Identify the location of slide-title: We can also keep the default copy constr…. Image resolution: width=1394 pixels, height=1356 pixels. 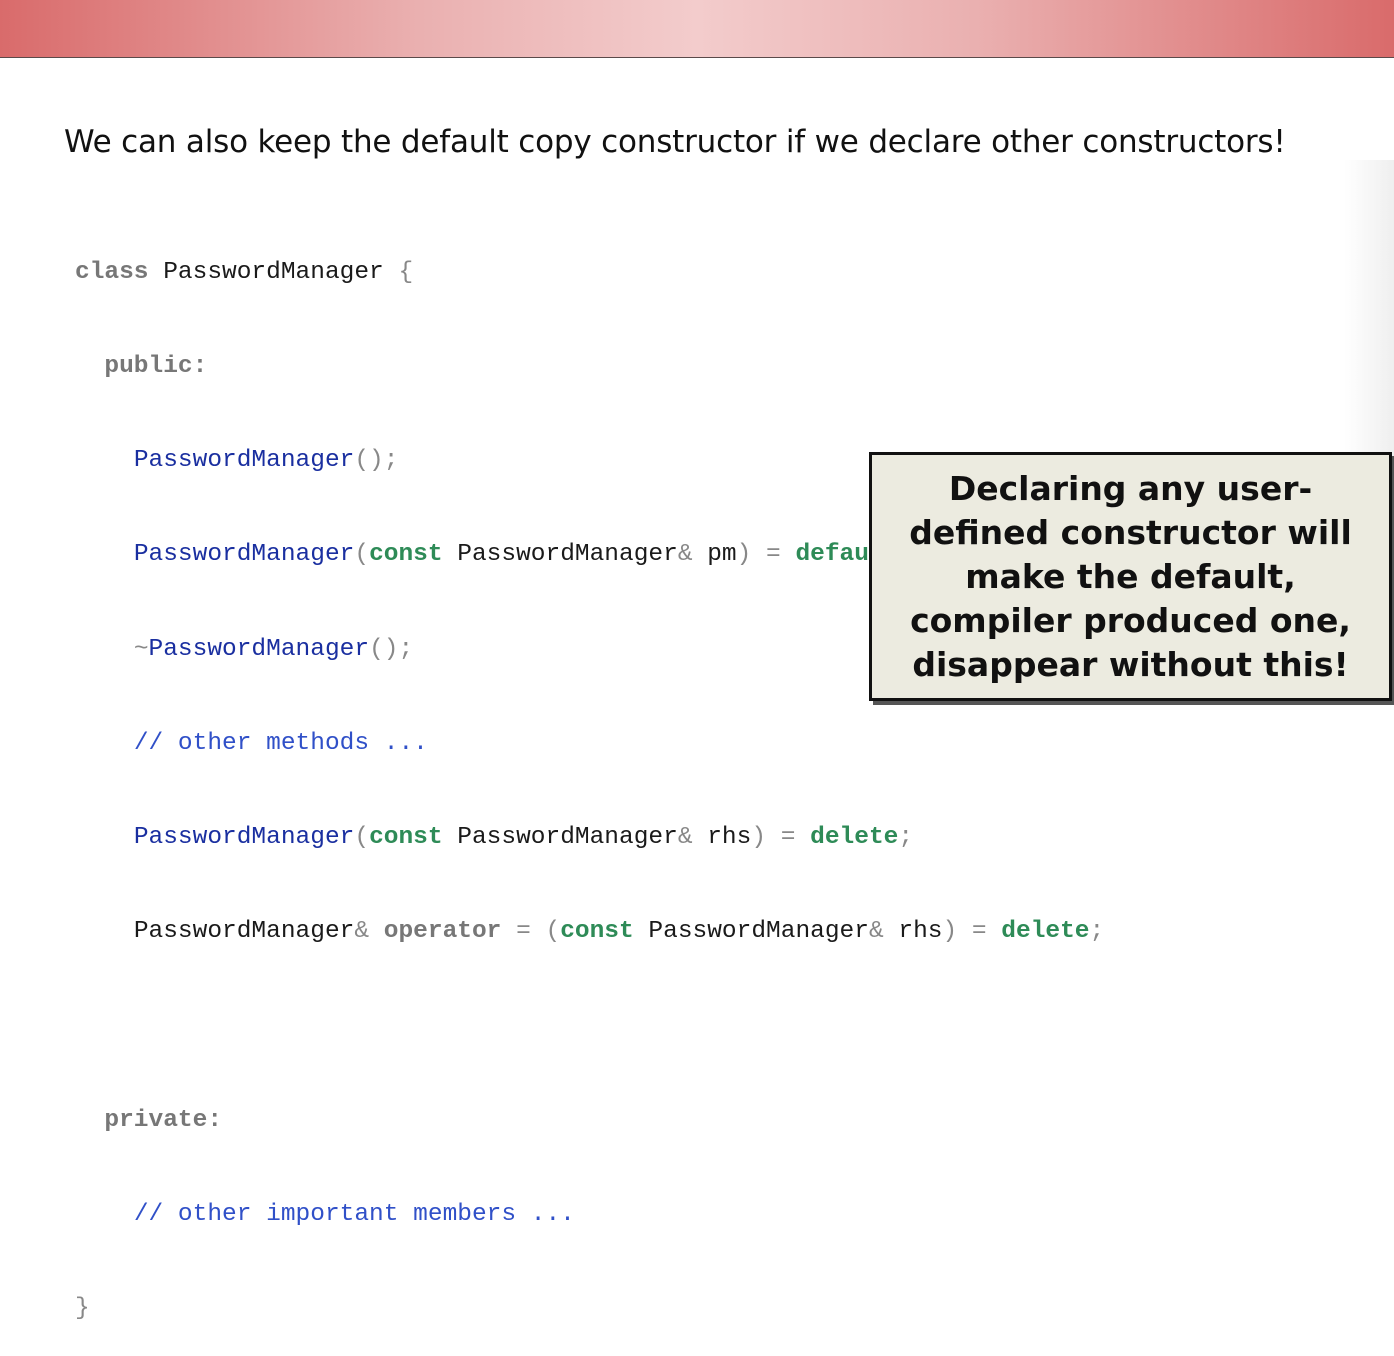
(675, 142).